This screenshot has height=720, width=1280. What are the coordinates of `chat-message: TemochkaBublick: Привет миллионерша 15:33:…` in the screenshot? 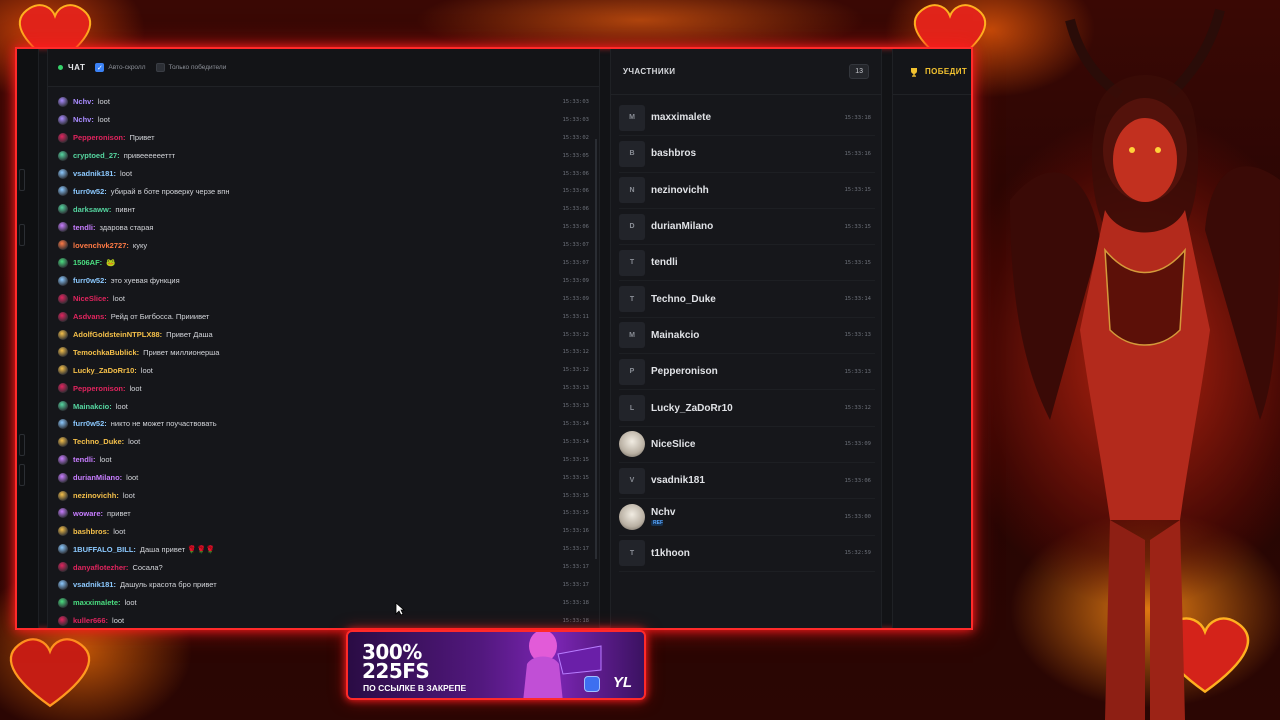 It's located at (328, 352).